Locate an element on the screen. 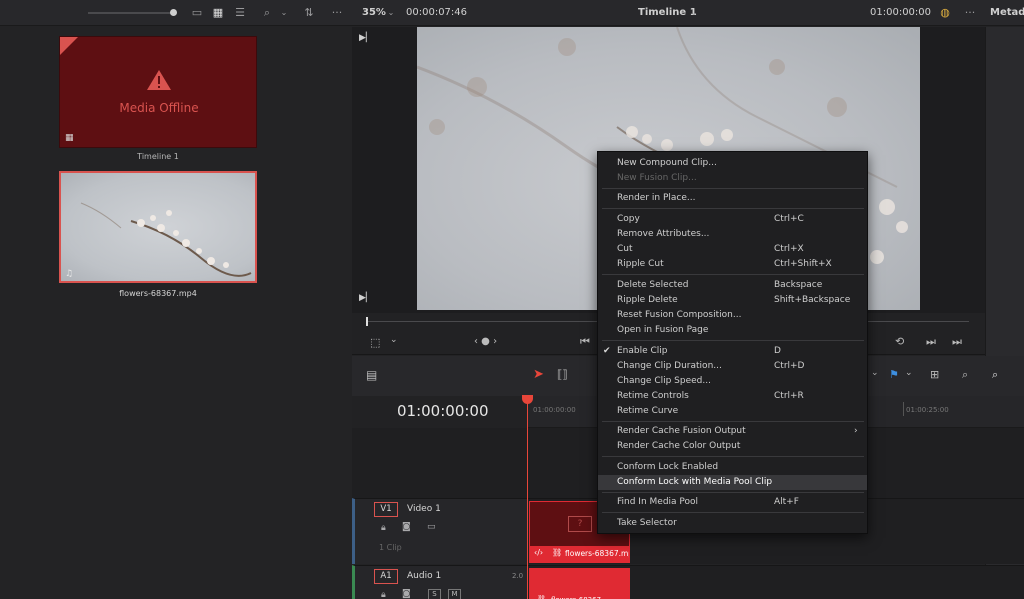 Image resolution: width=1024 pixels, height=599 pixels. fusion-icon: ‹/› is located at coordinates (539, 552).